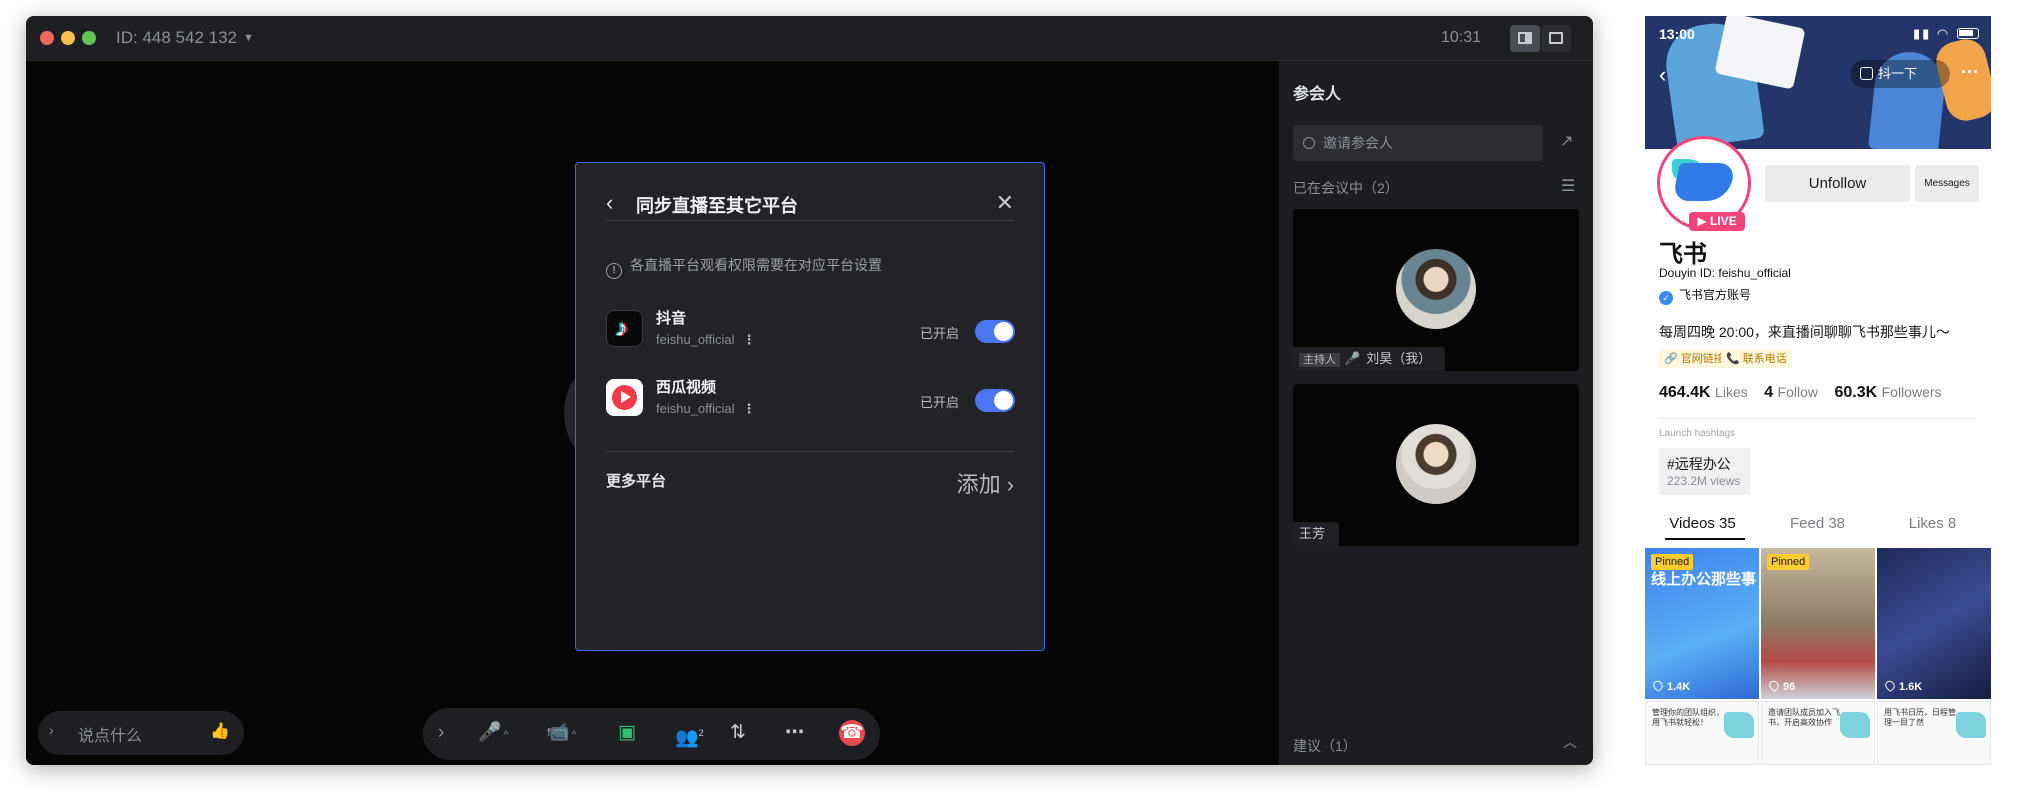  I want to click on more-options-icon: ···, so click(1970, 72).